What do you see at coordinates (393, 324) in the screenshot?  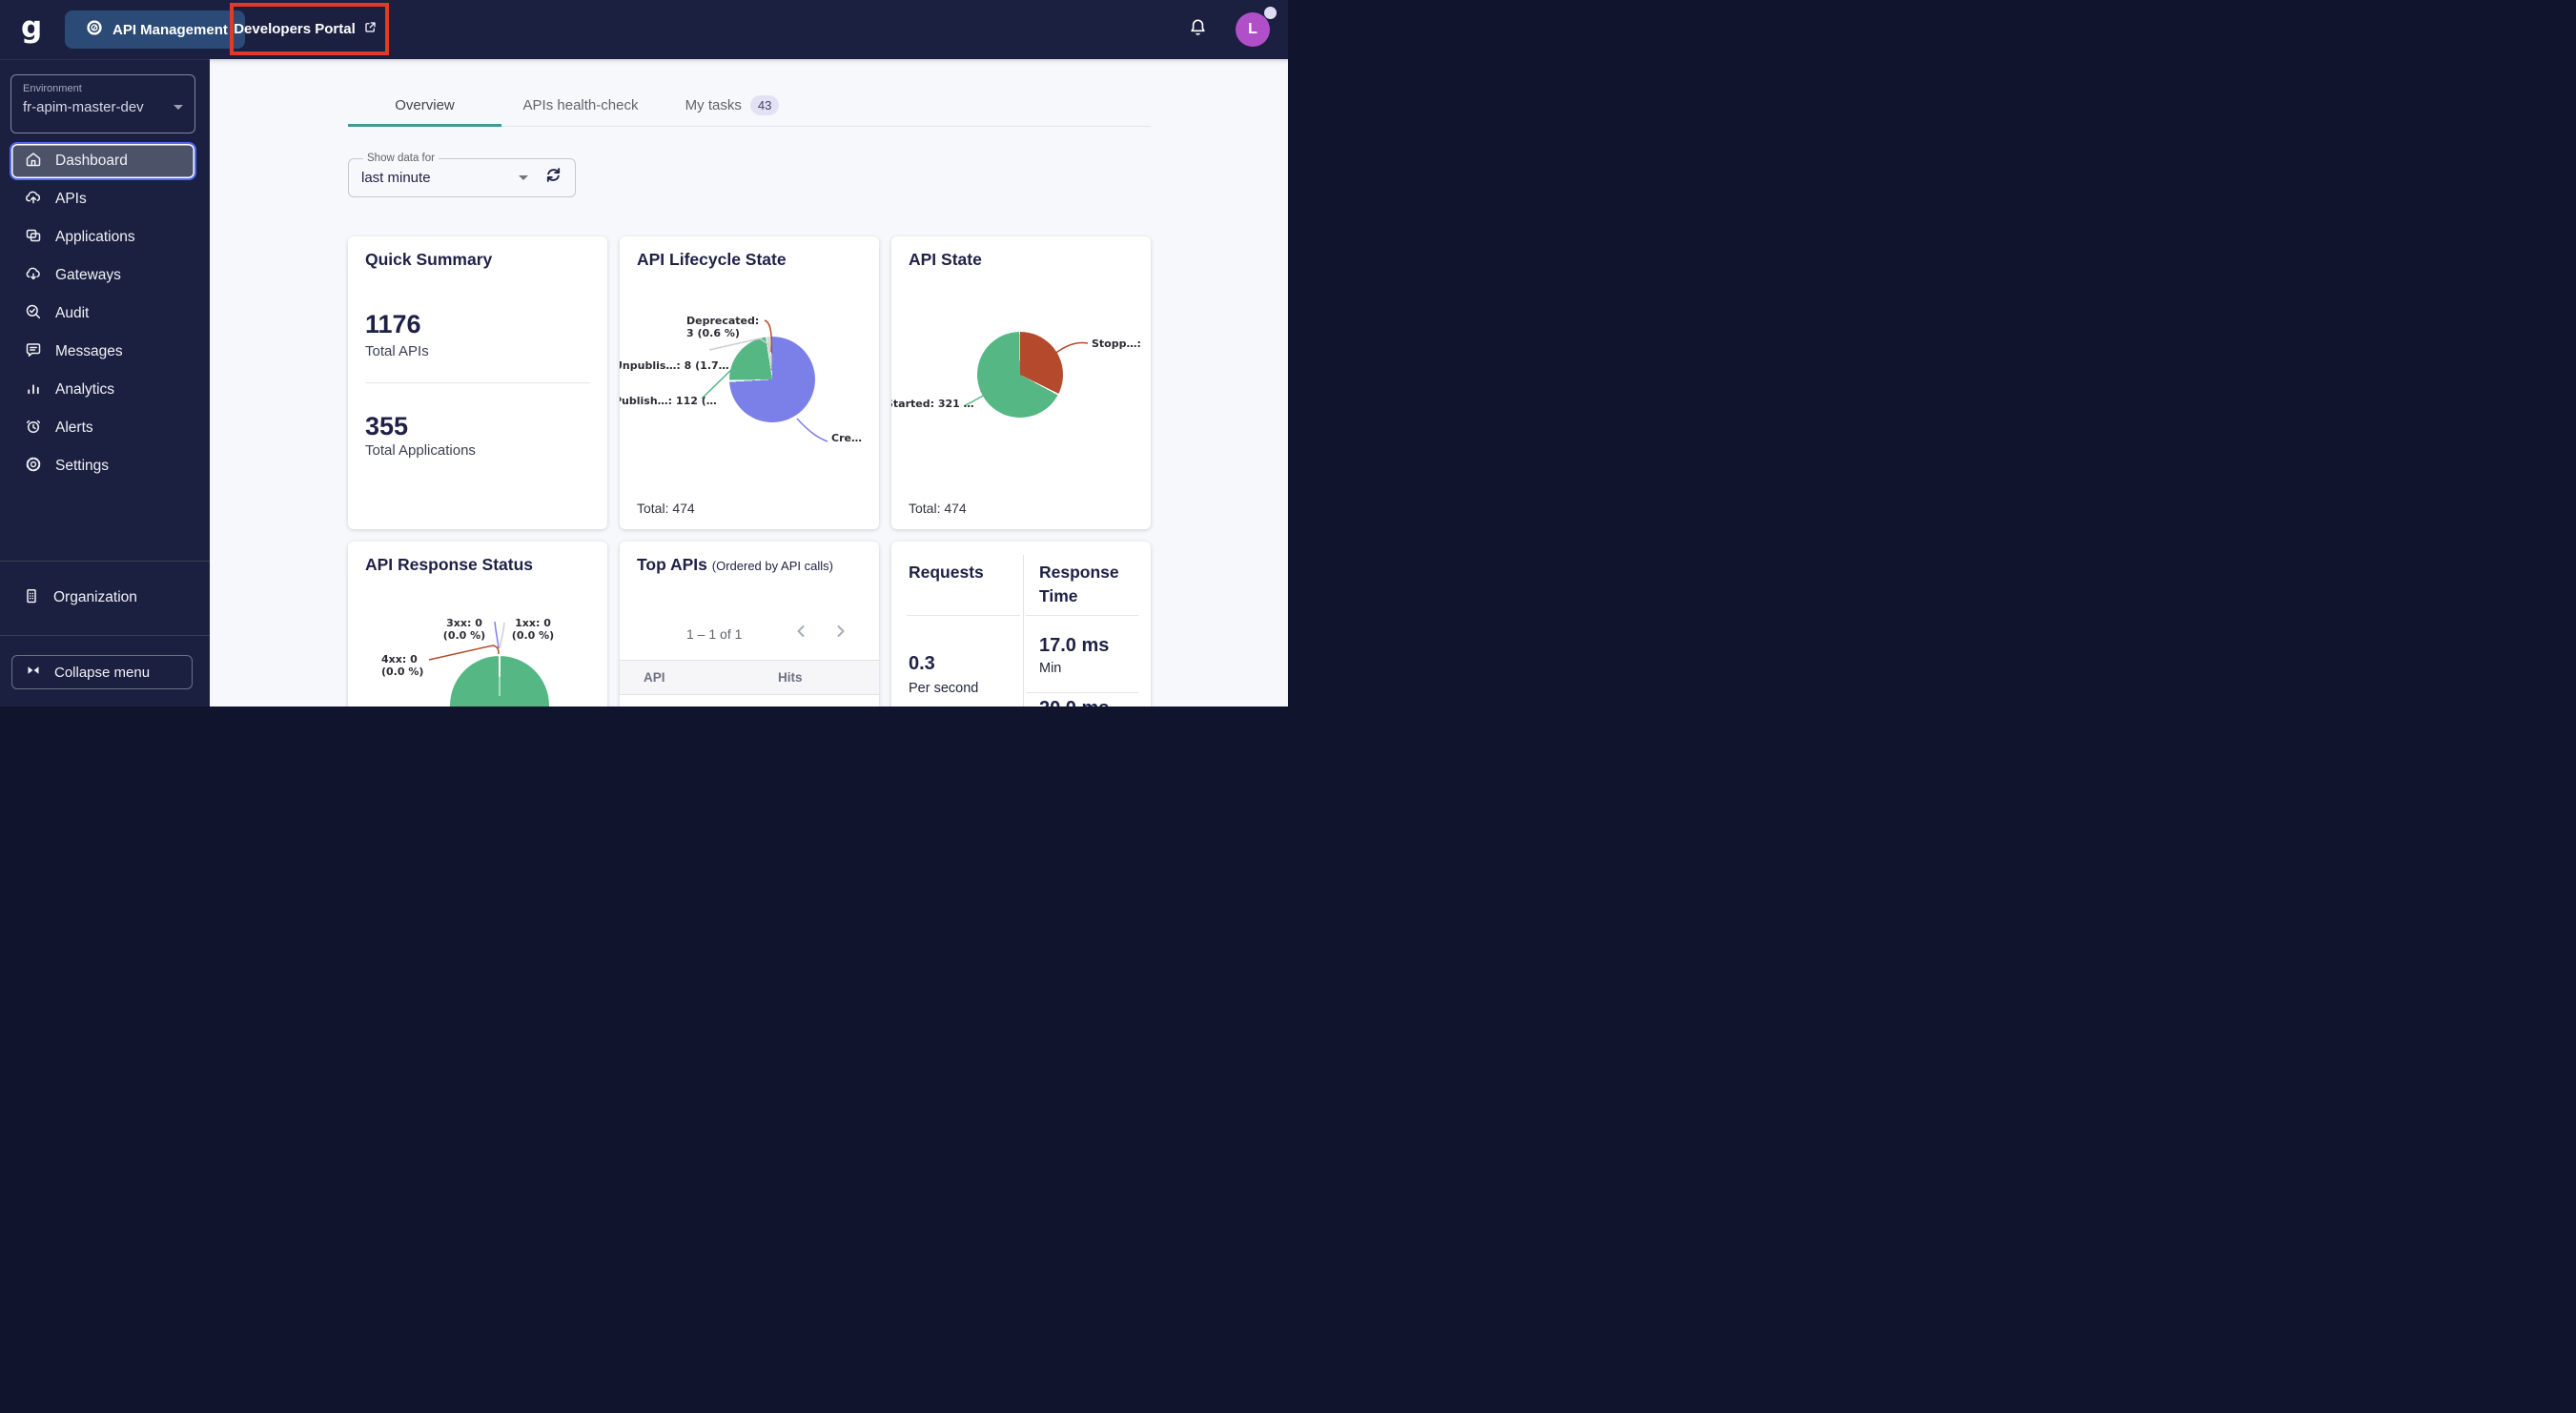 I see `total-apis-value: 1176` at bounding box center [393, 324].